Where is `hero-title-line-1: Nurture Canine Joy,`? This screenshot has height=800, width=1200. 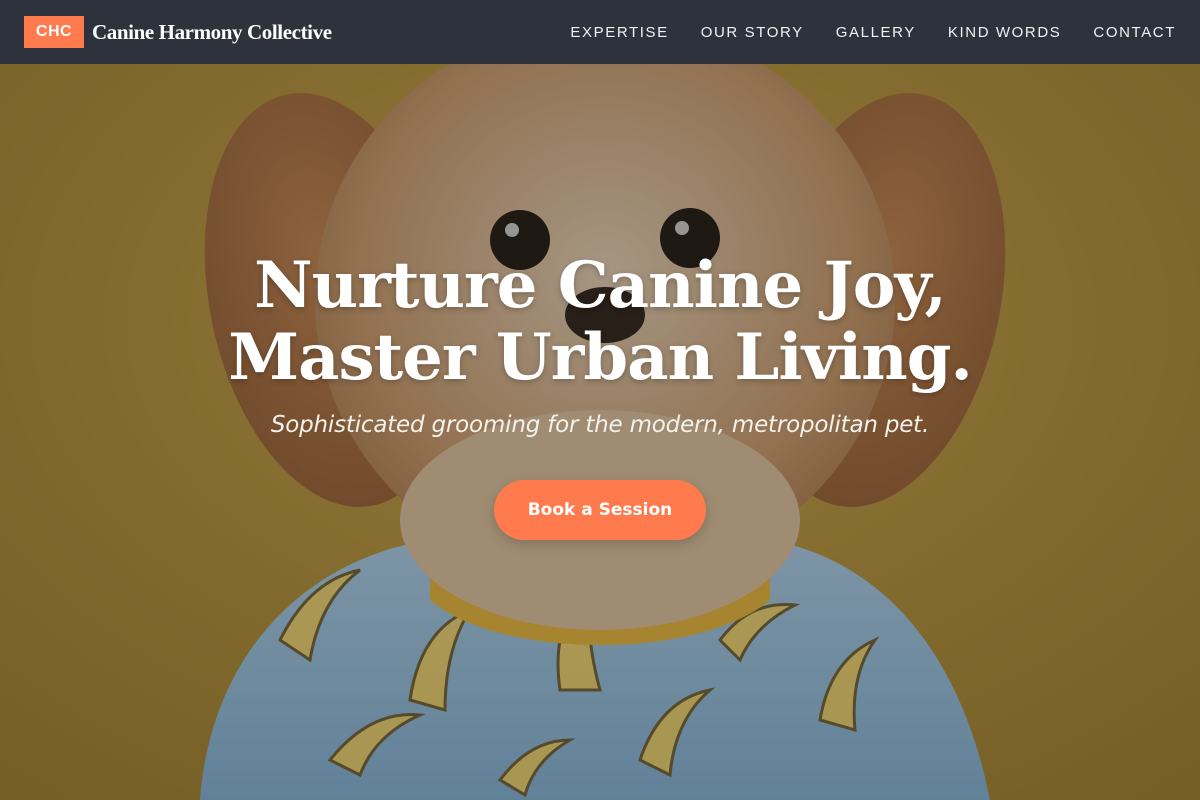 hero-title-line-1: Nurture Canine Joy, is located at coordinates (600, 285).